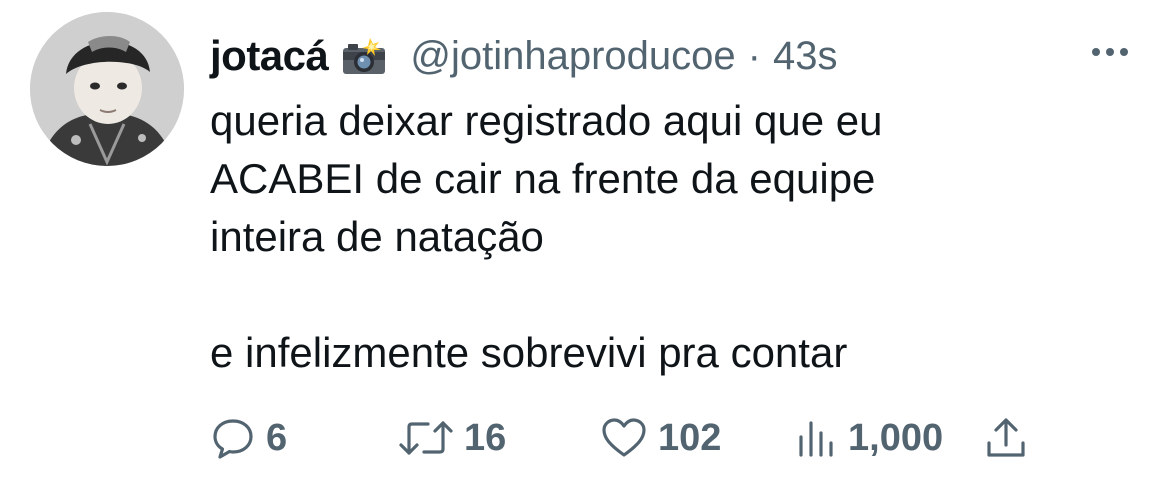  I want to click on views-button: 1,000, so click(868, 438).